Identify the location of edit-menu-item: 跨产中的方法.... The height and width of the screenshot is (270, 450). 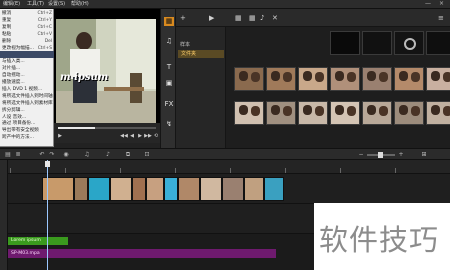
(27, 137).